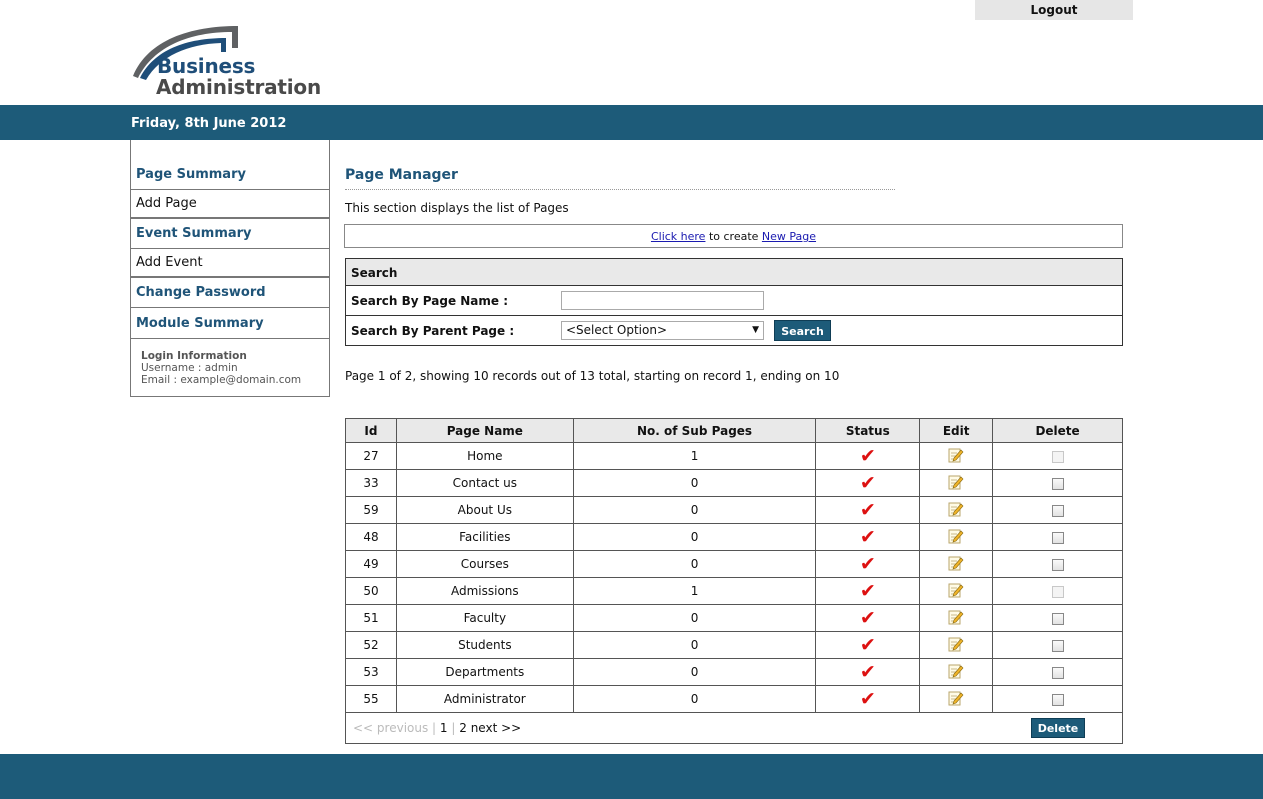  I want to click on cell-id: 48, so click(371, 537).